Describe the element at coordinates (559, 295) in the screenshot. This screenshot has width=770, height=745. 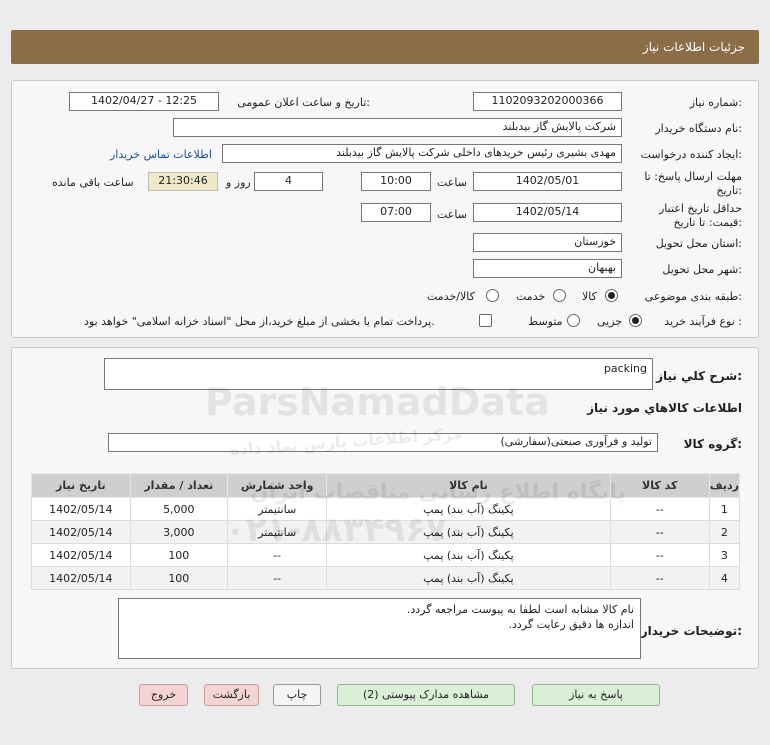
I see `category-service-radio` at that location.